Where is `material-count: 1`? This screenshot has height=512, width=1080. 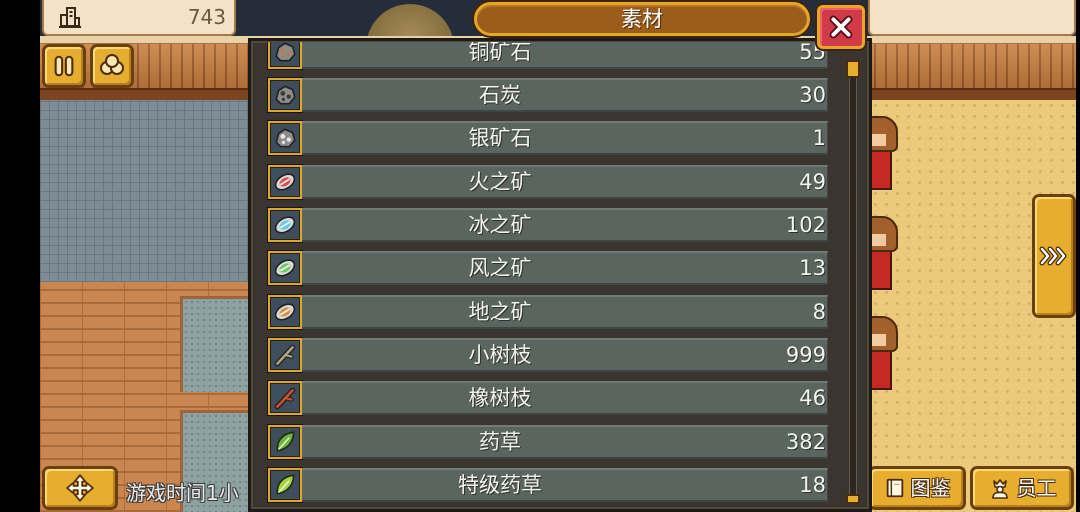
material-count: 1 is located at coordinates (819, 138).